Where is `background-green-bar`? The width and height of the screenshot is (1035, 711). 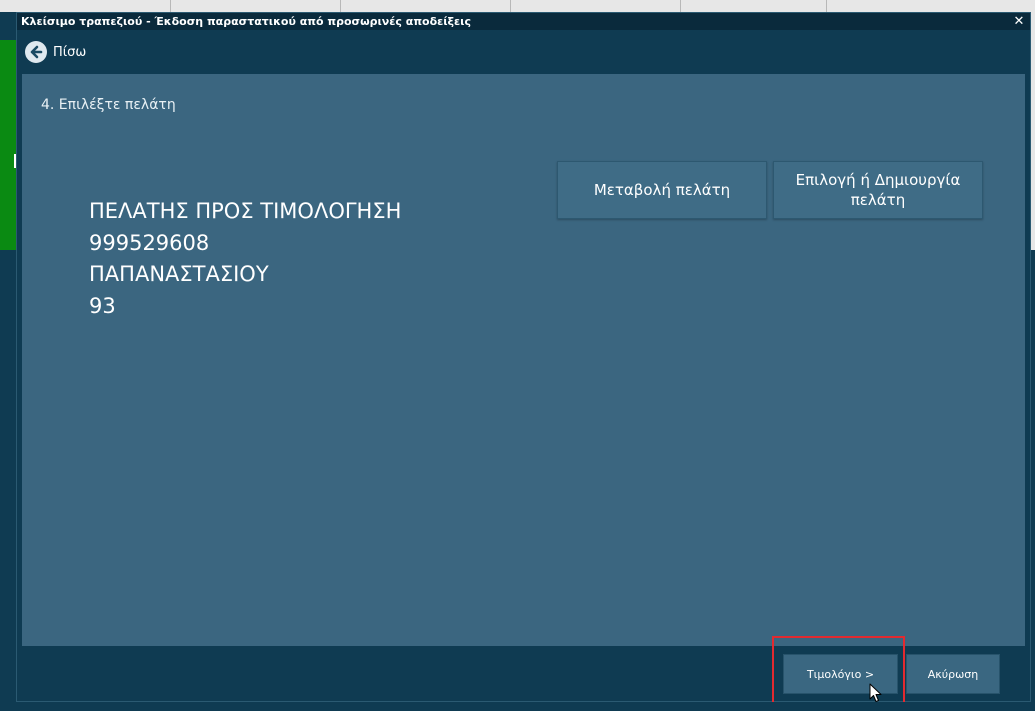 background-green-bar is located at coordinates (8, 145).